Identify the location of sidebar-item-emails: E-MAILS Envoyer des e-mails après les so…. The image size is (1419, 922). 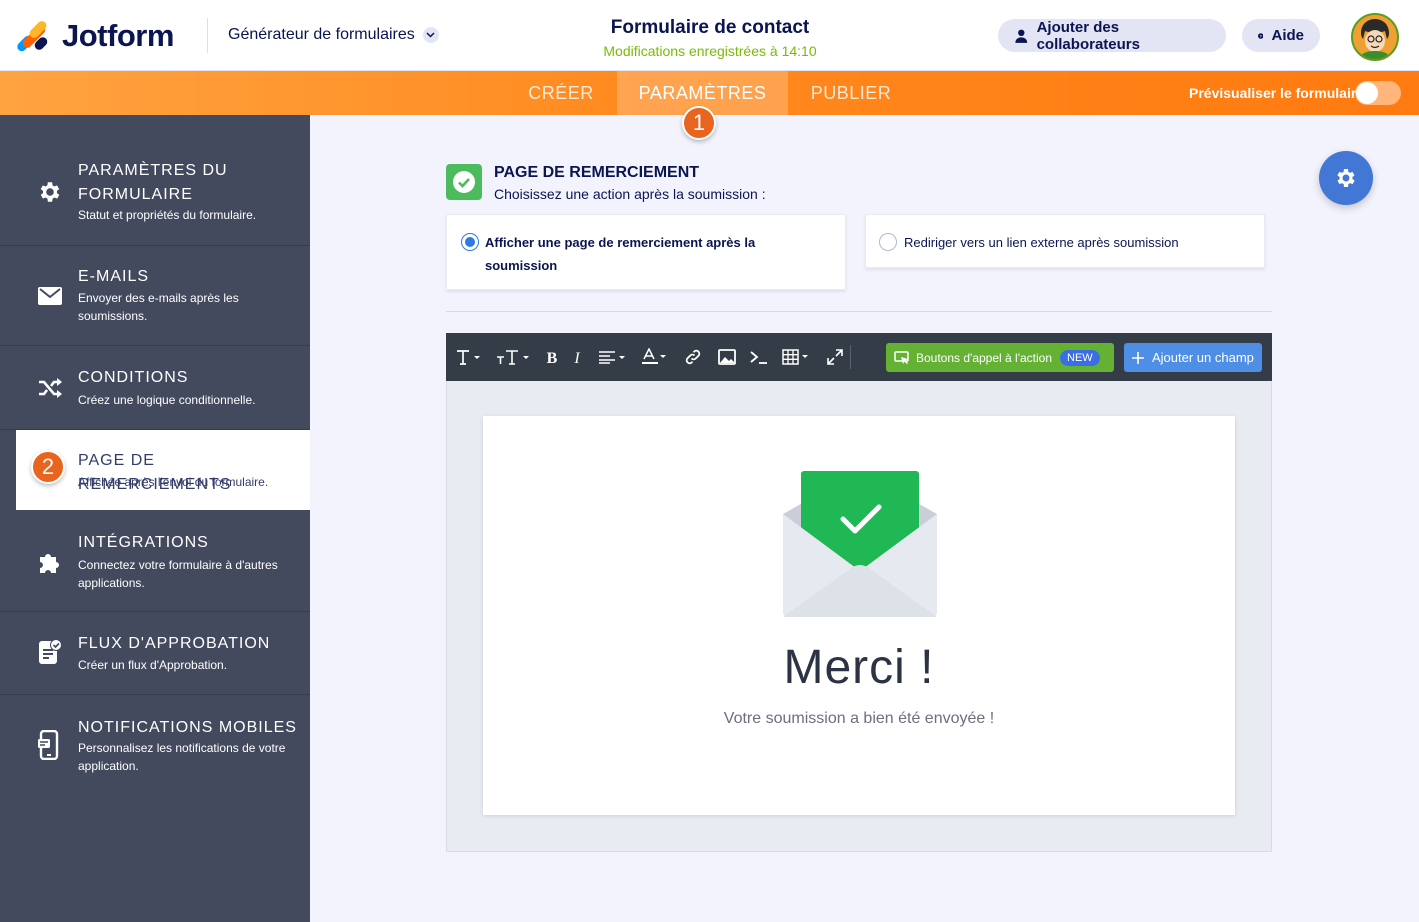
(155, 296).